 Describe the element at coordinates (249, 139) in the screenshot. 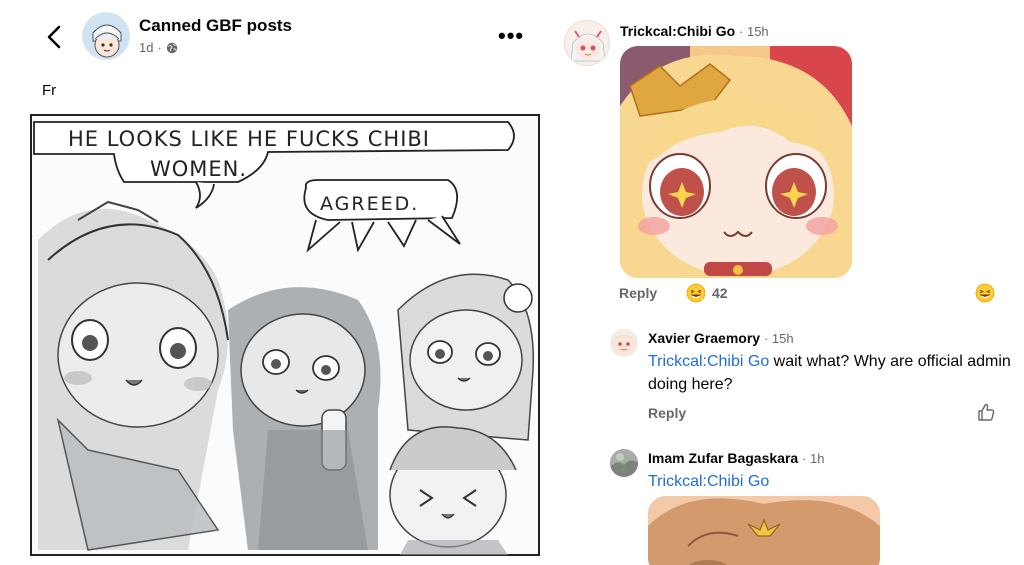

I see `comic-speech-1: HE LOOKS LIKE HE FUCKS CHIBI` at that location.